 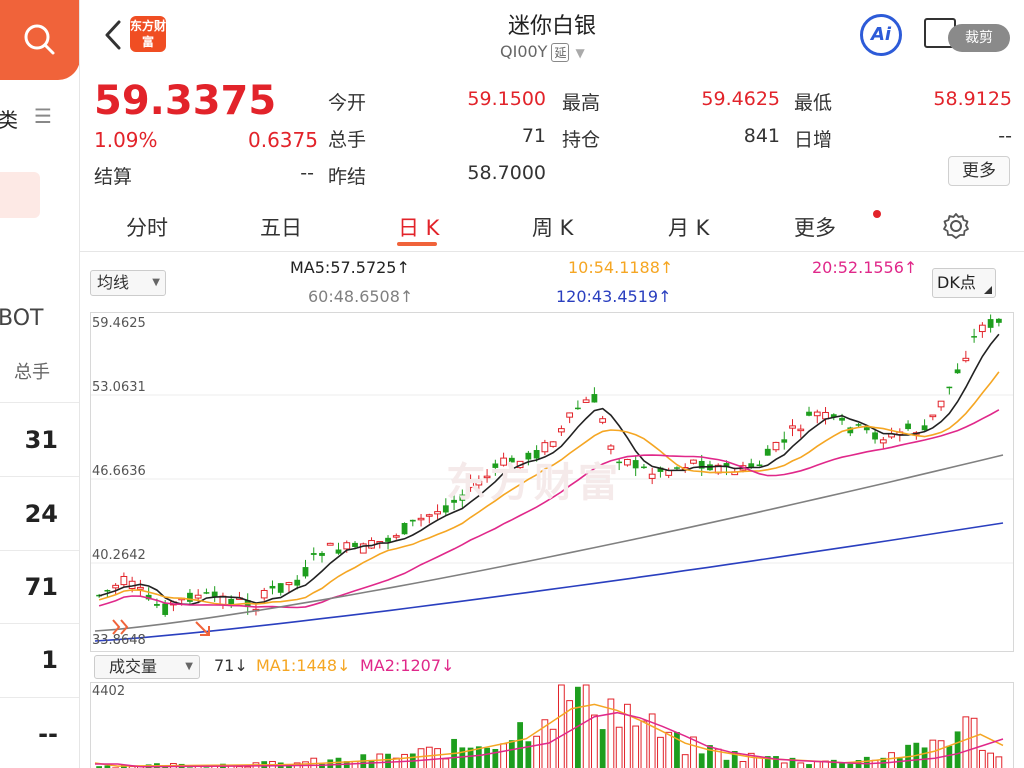 I want to click on volume-indicator-select: 成交量 ▼, so click(x=147, y=667).